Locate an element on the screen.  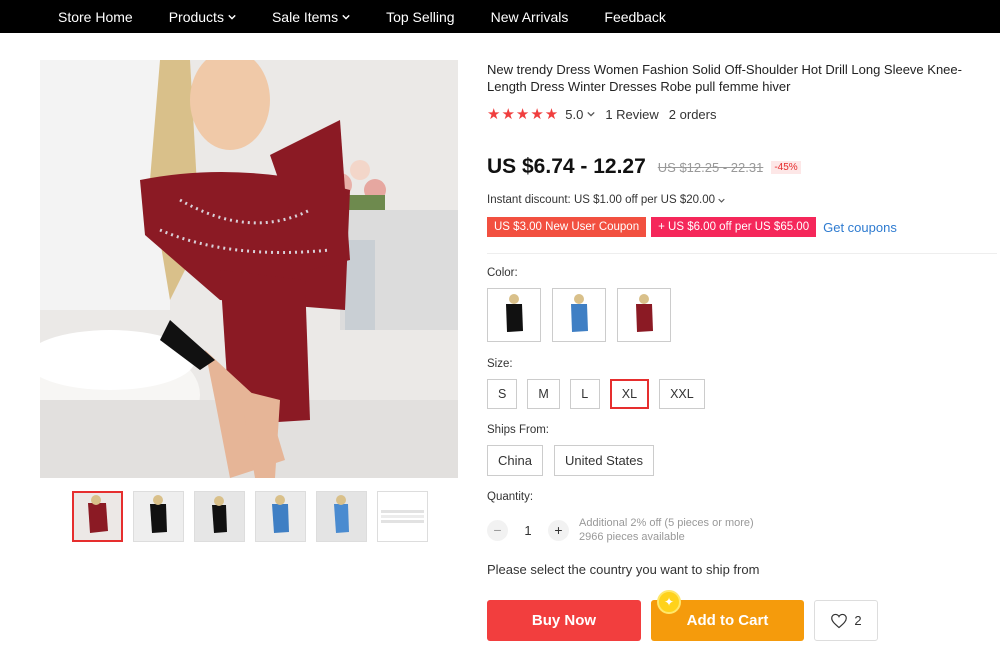
current-price: US $6.74 - 12.27 is located at coordinates (566, 166).